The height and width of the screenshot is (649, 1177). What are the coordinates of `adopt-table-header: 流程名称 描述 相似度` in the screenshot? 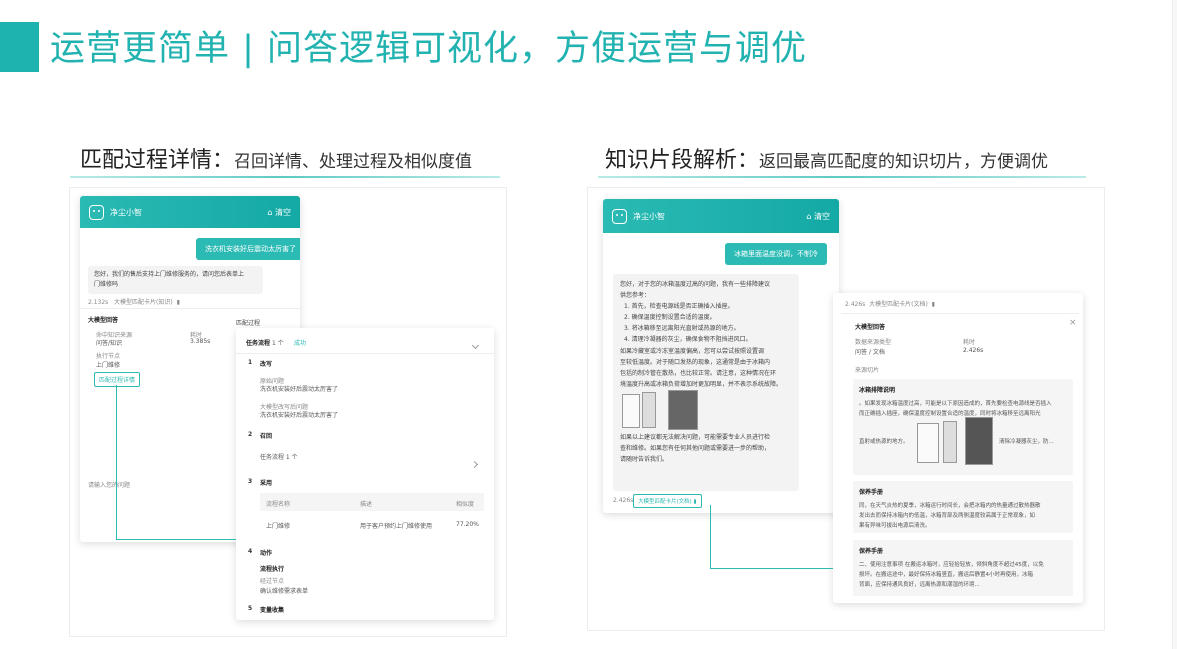 It's located at (372, 502).